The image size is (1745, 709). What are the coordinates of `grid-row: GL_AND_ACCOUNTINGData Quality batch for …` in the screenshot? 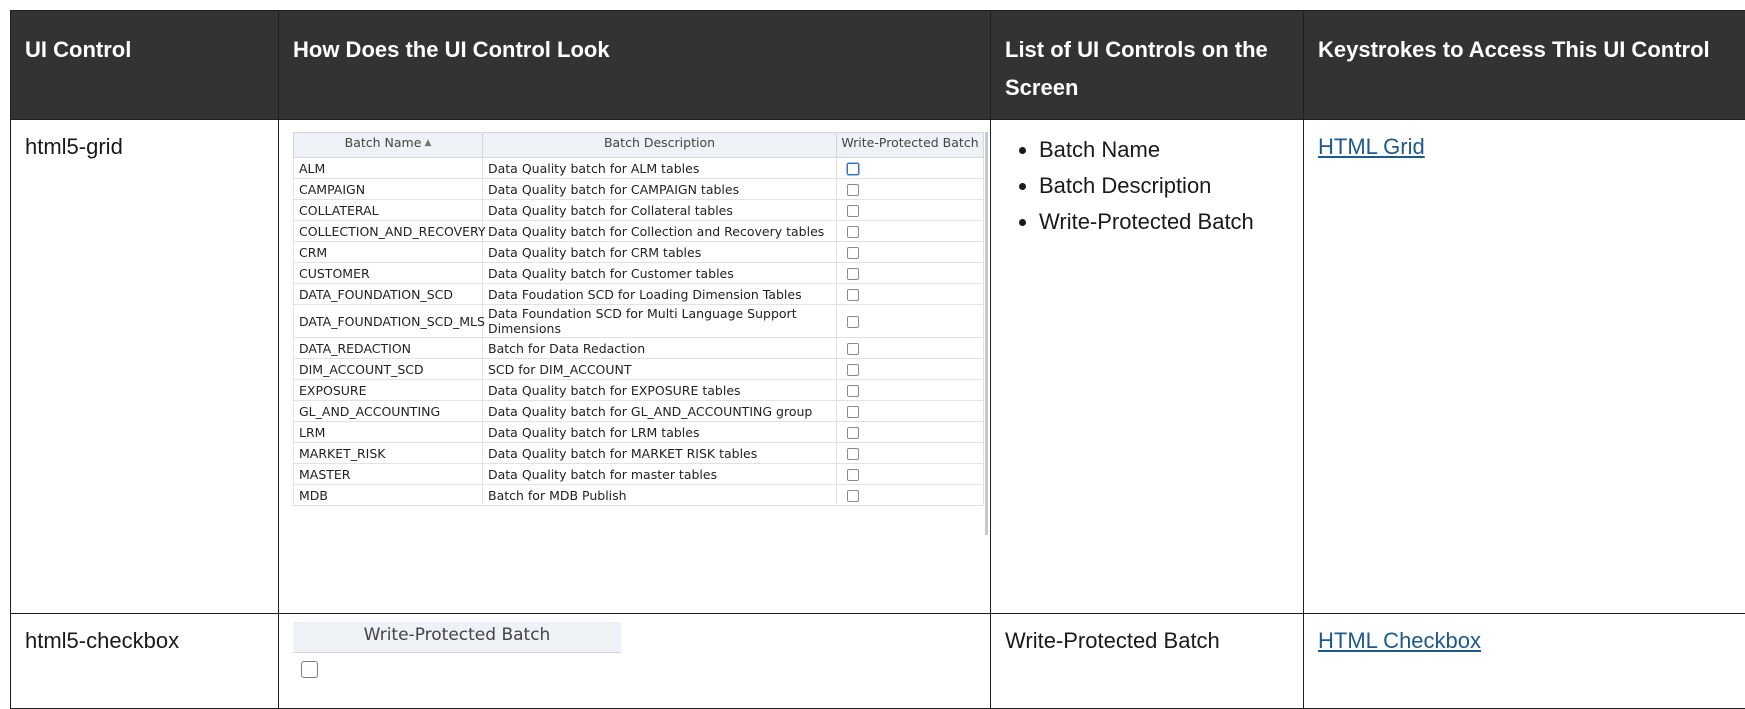 It's located at (639, 411).